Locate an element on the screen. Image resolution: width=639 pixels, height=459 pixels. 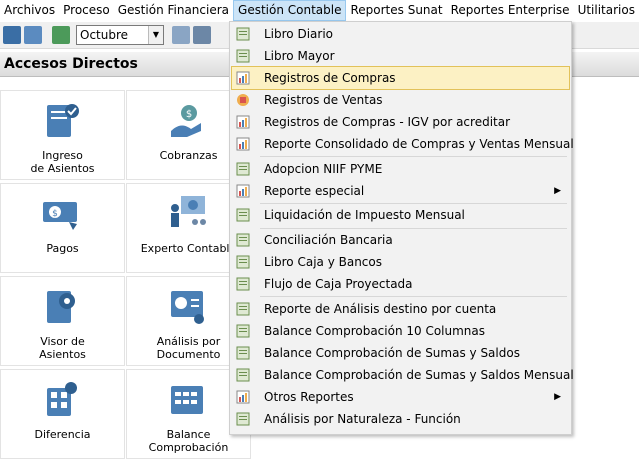
document-icon is located at coordinates (181, 35).